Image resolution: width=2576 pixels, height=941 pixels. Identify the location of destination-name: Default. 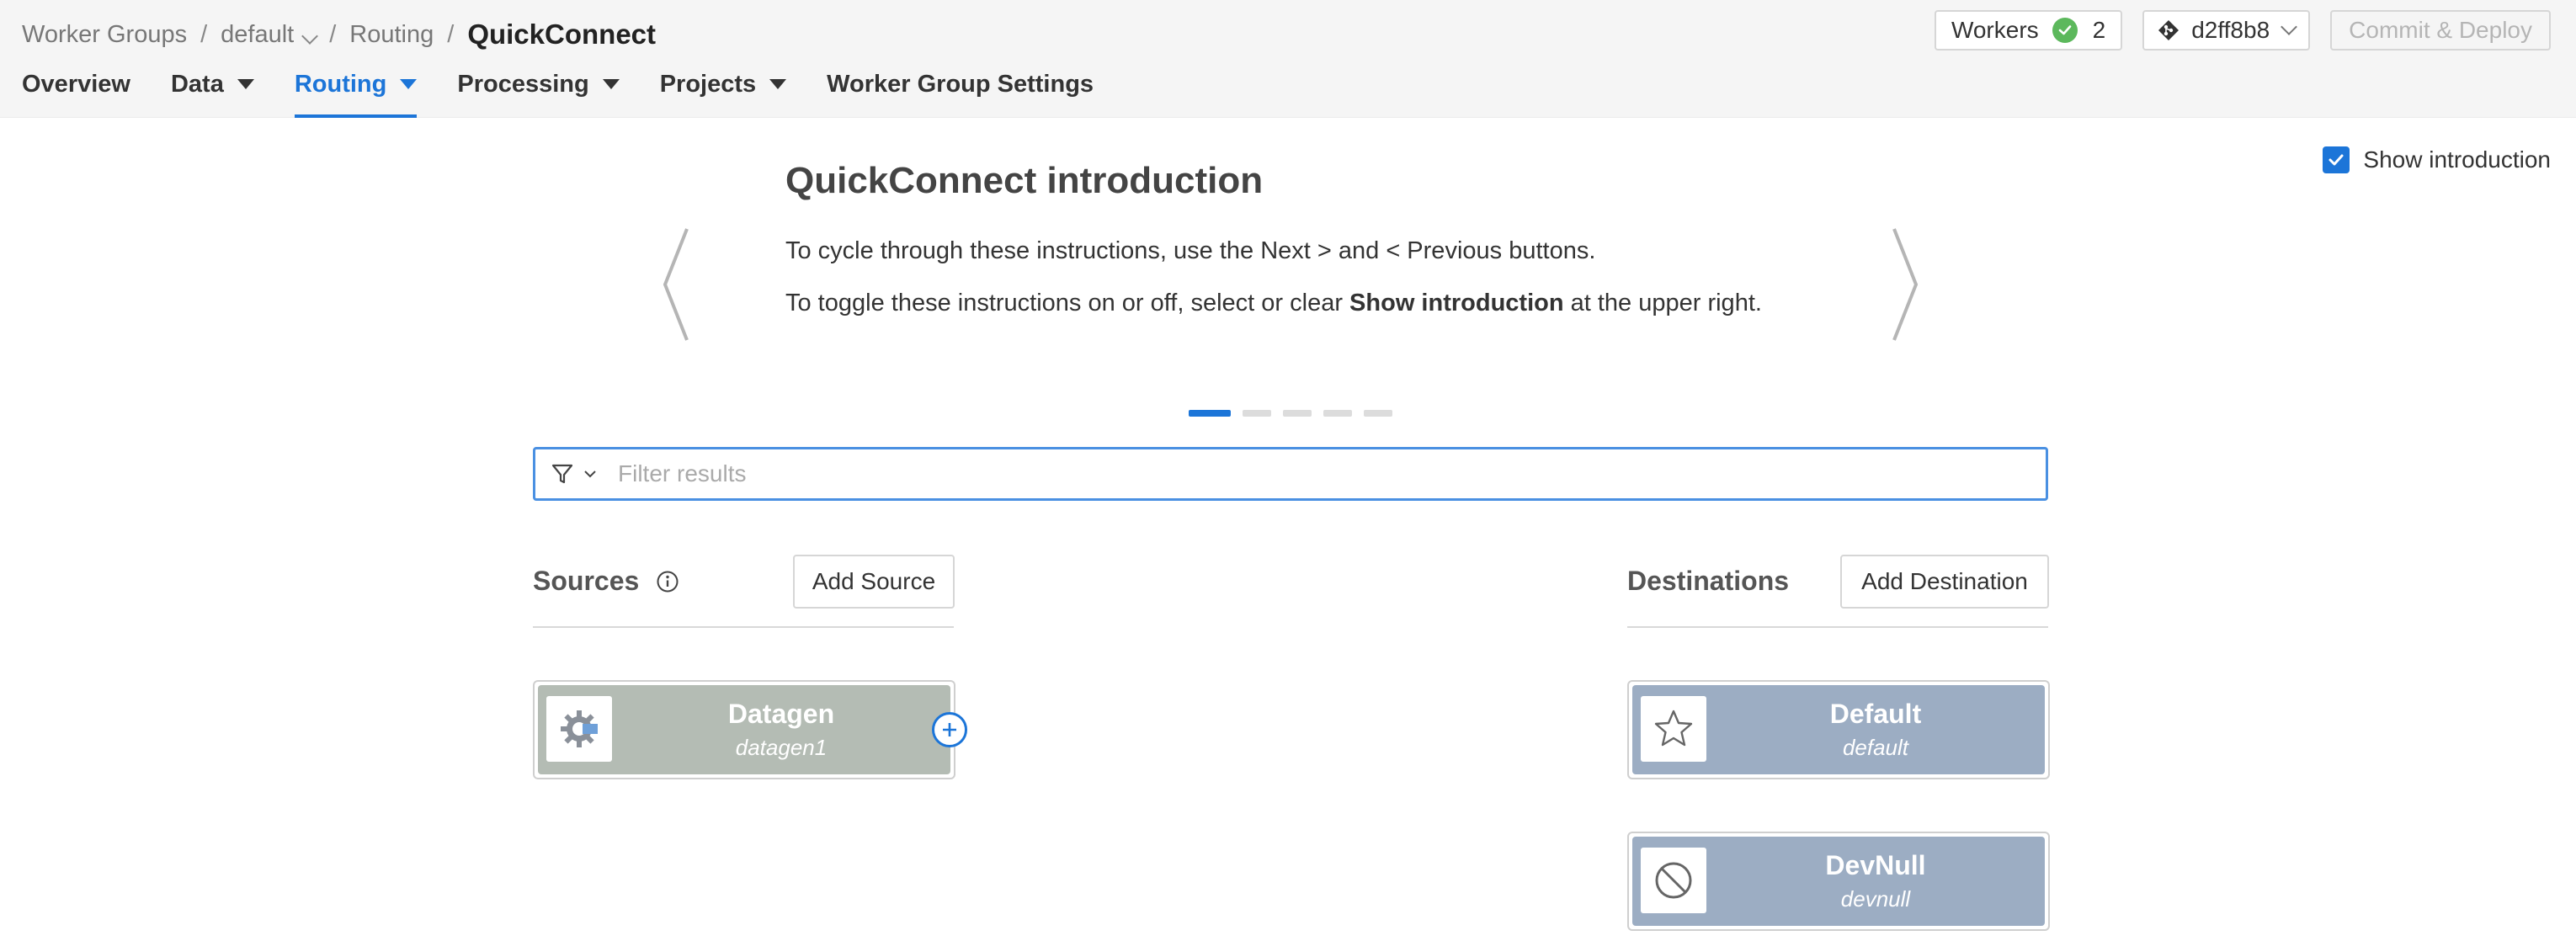
(1876, 714).